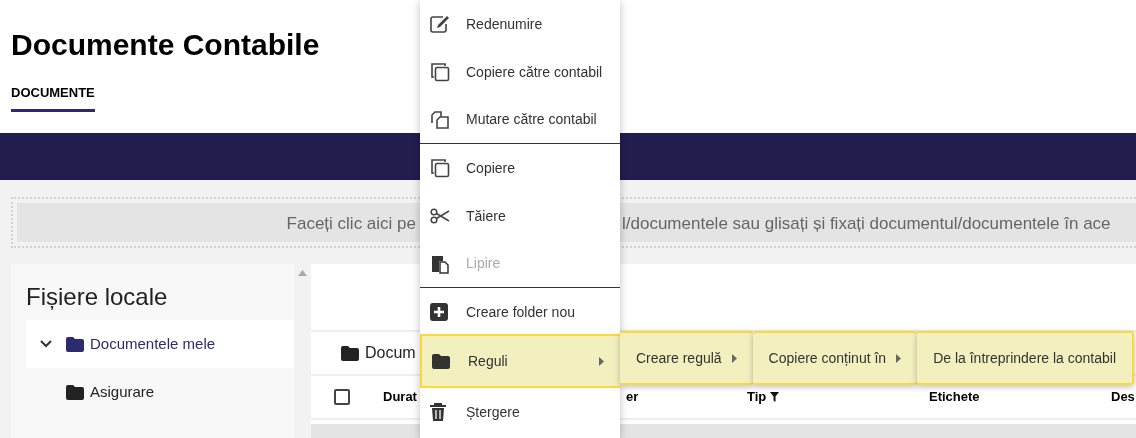 The image size is (1136, 438). Describe the element at coordinates (954, 397) in the screenshot. I see `column-header: Etichete` at that location.